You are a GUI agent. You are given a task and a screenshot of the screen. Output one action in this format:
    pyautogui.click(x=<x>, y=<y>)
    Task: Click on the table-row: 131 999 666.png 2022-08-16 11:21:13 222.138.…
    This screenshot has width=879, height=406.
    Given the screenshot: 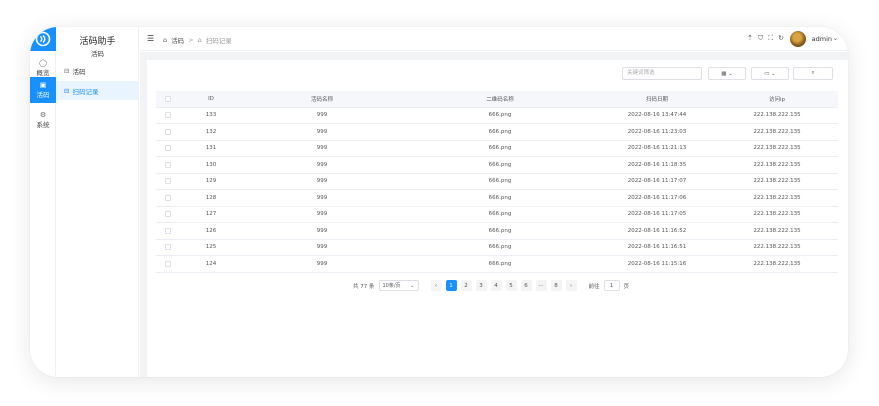 What is the action you would take?
    pyautogui.click(x=497, y=148)
    